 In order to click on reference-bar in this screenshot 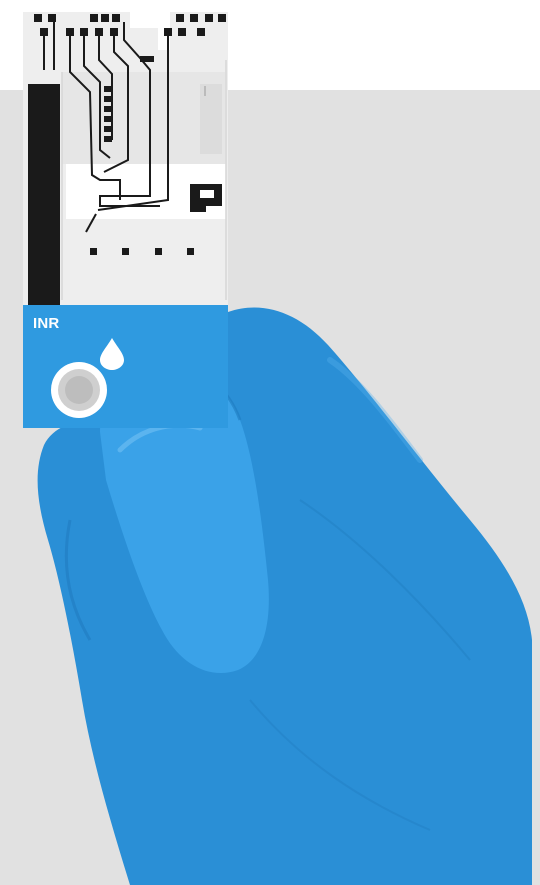, I will do `click(44, 195)`.